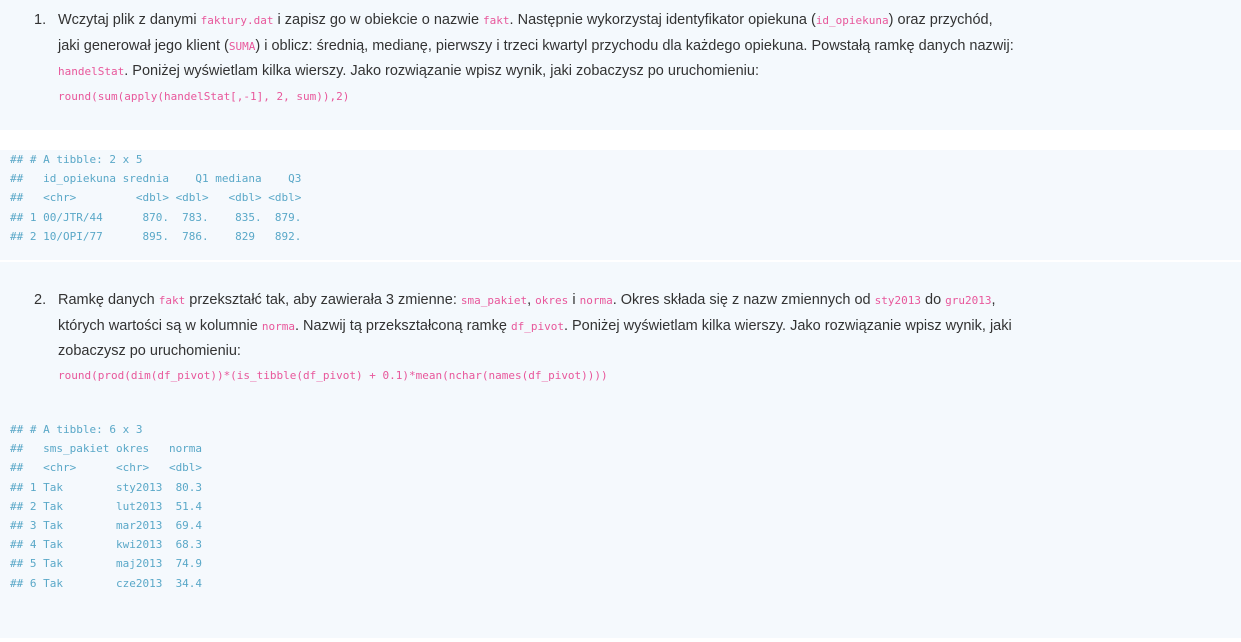  Describe the element at coordinates (940, 20) in the screenshot. I see `prose-text: ) oraz przychód,` at that location.